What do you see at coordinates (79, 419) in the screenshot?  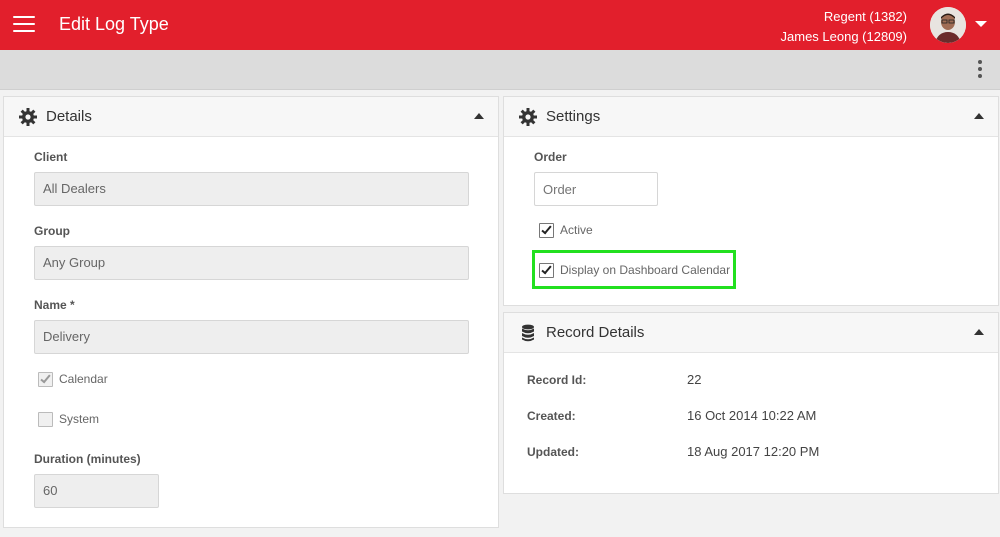 I see `system-label: System` at bounding box center [79, 419].